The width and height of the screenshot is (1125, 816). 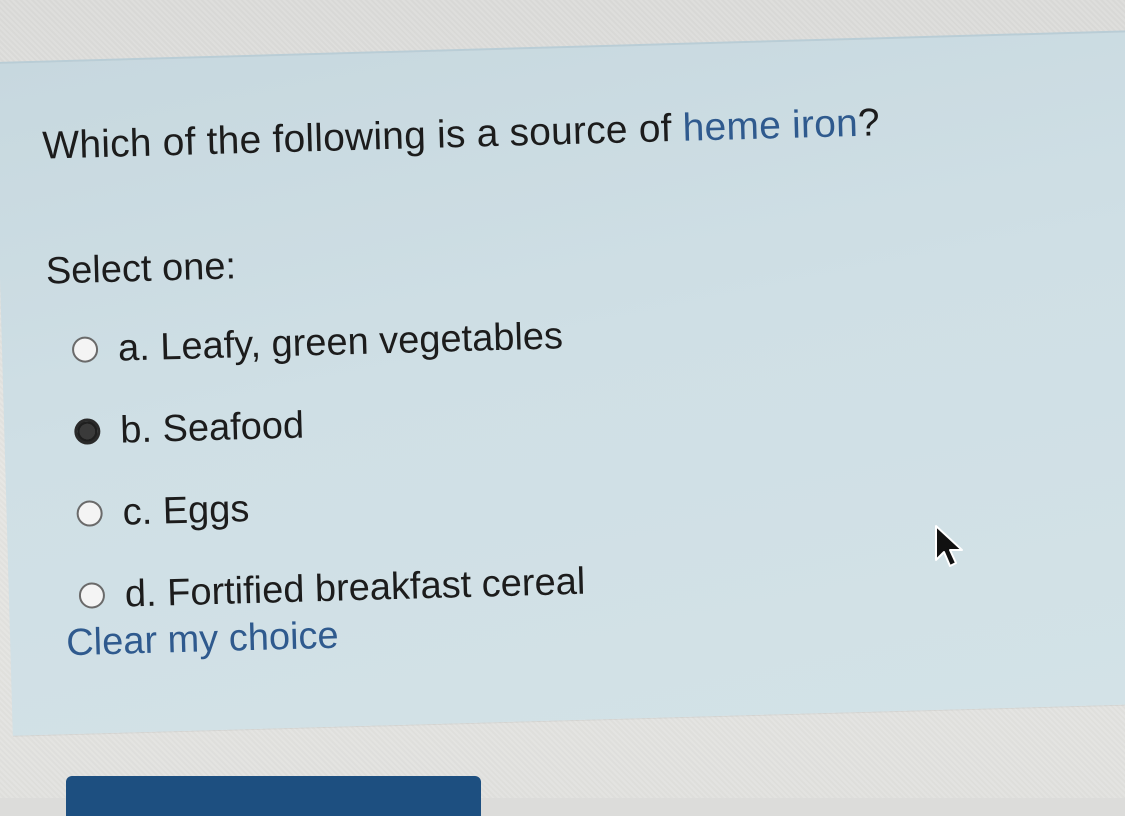 What do you see at coordinates (949, 546) in the screenshot?
I see `arrow-pointer-icon` at bounding box center [949, 546].